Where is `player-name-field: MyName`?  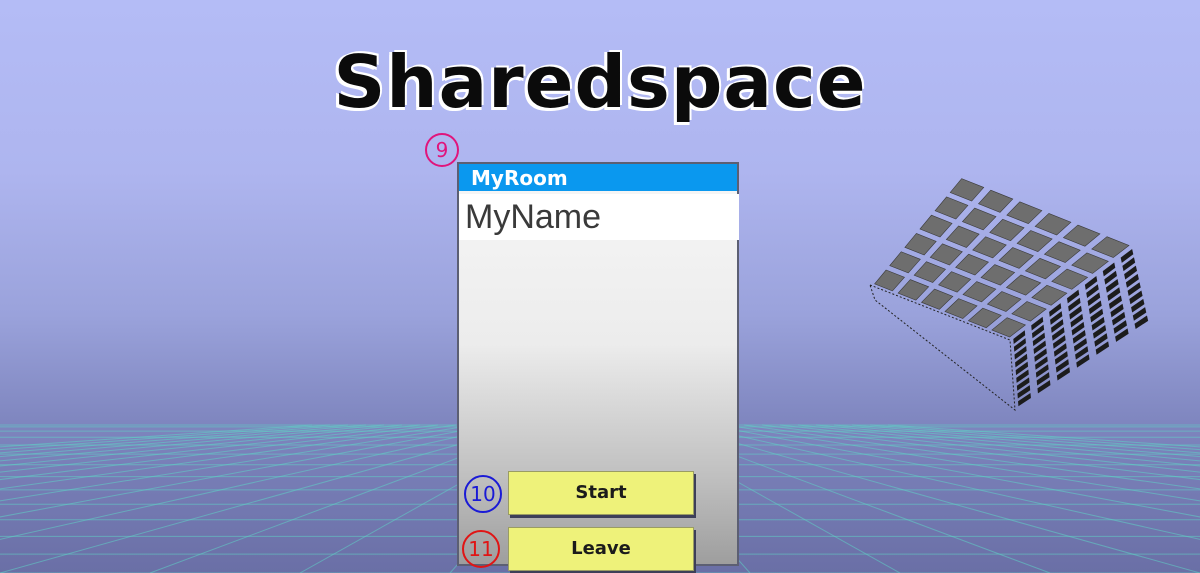 player-name-field: MyName is located at coordinates (599, 217).